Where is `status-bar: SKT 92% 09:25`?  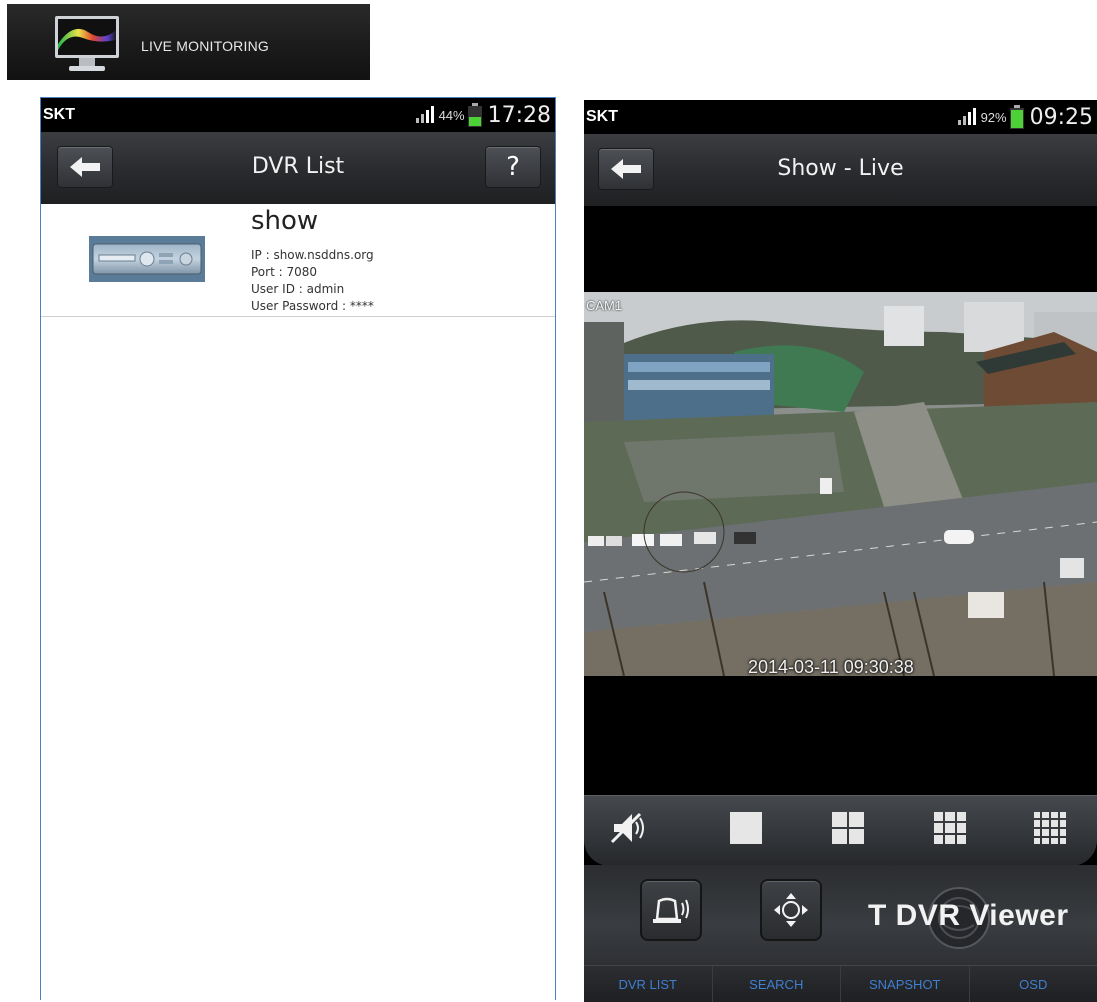
status-bar: SKT 92% 09:25 is located at coordinates (840, 117).